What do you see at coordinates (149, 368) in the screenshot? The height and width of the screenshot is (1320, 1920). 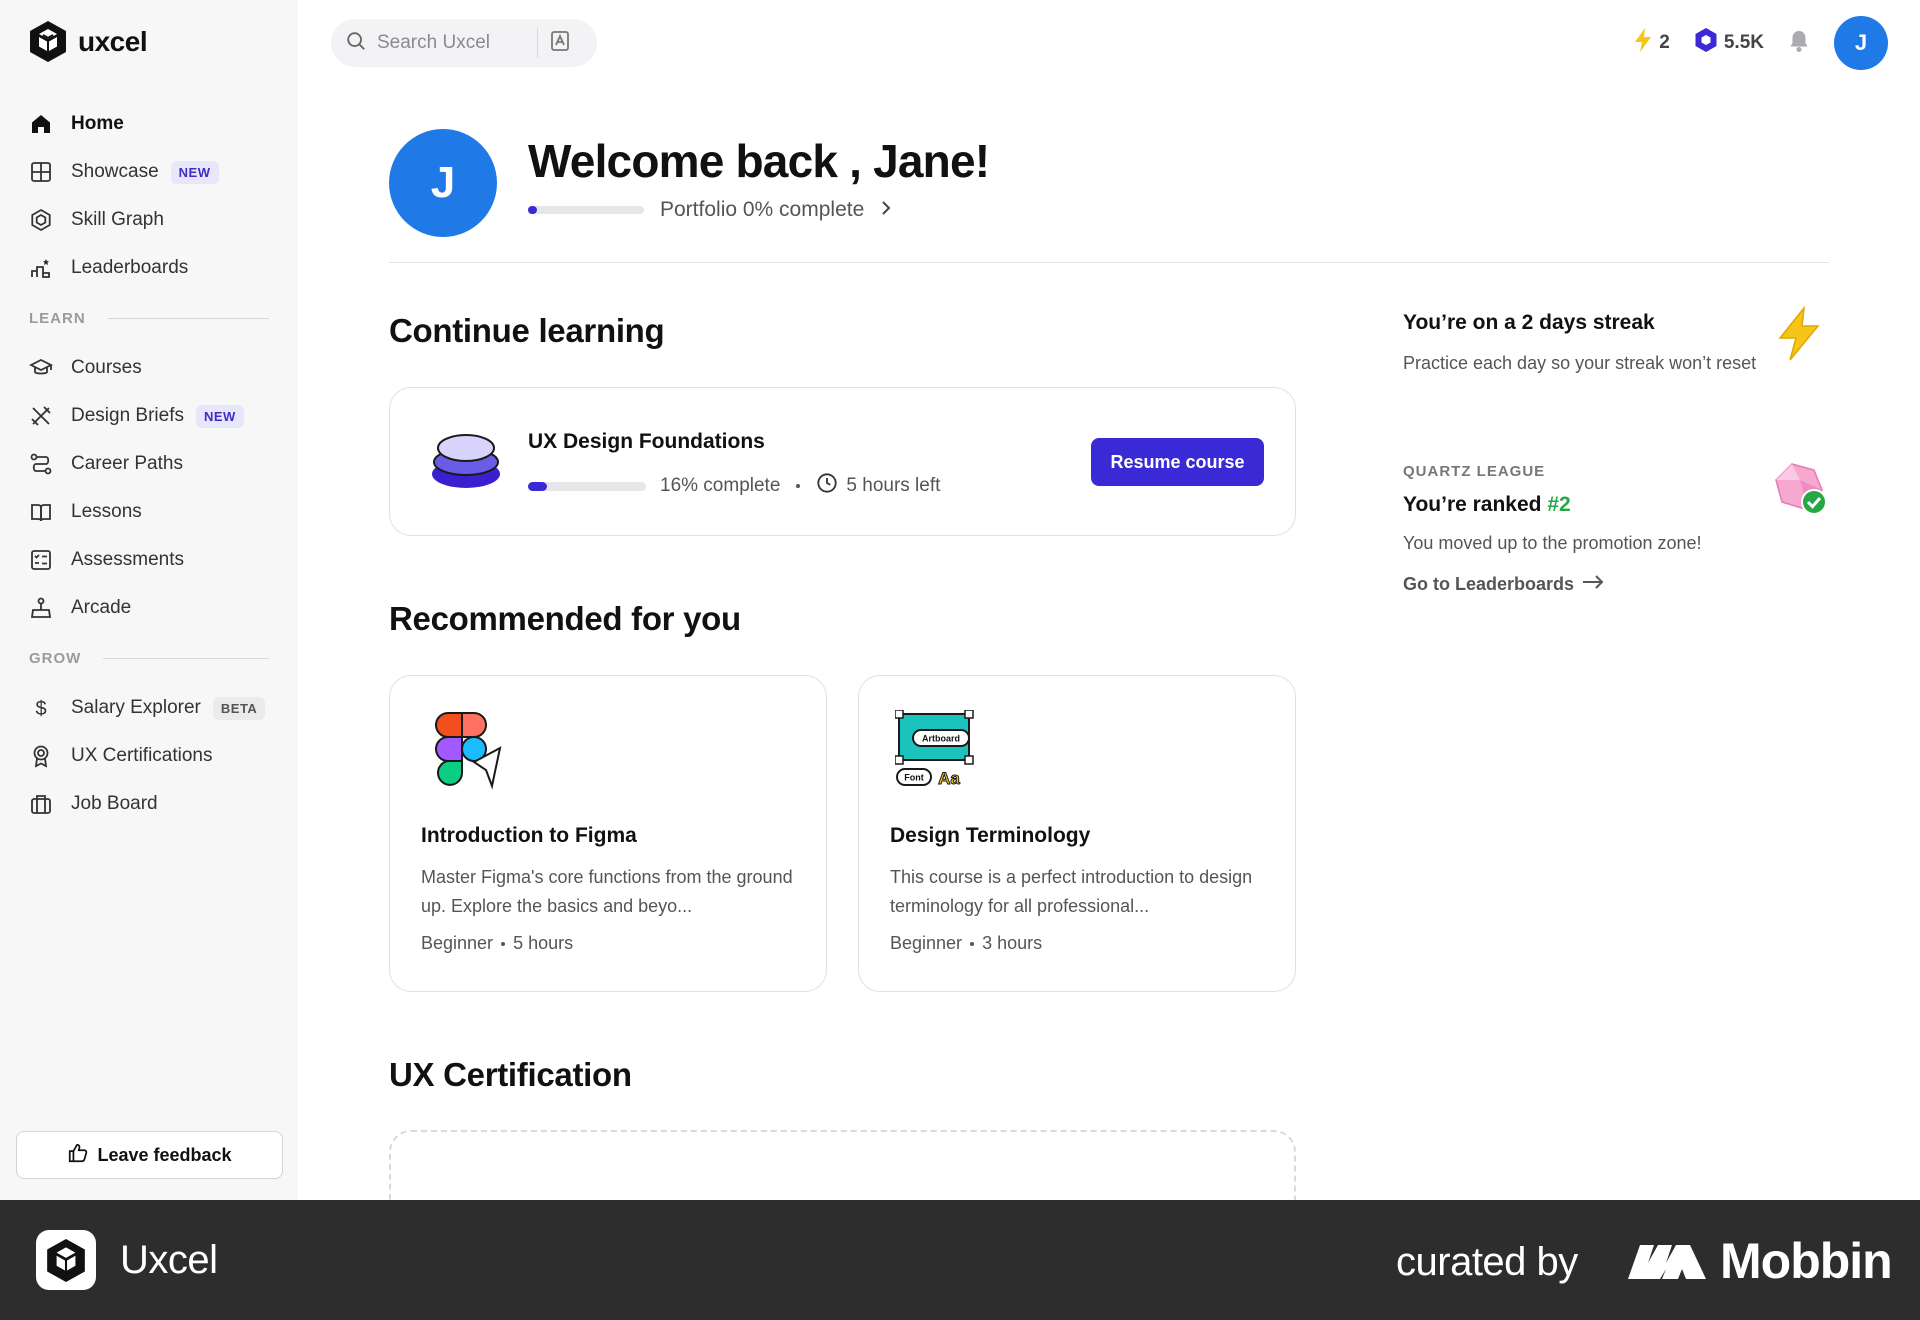 I see `sidebar-item-courses: Courses` at bounding box center [149, 368].